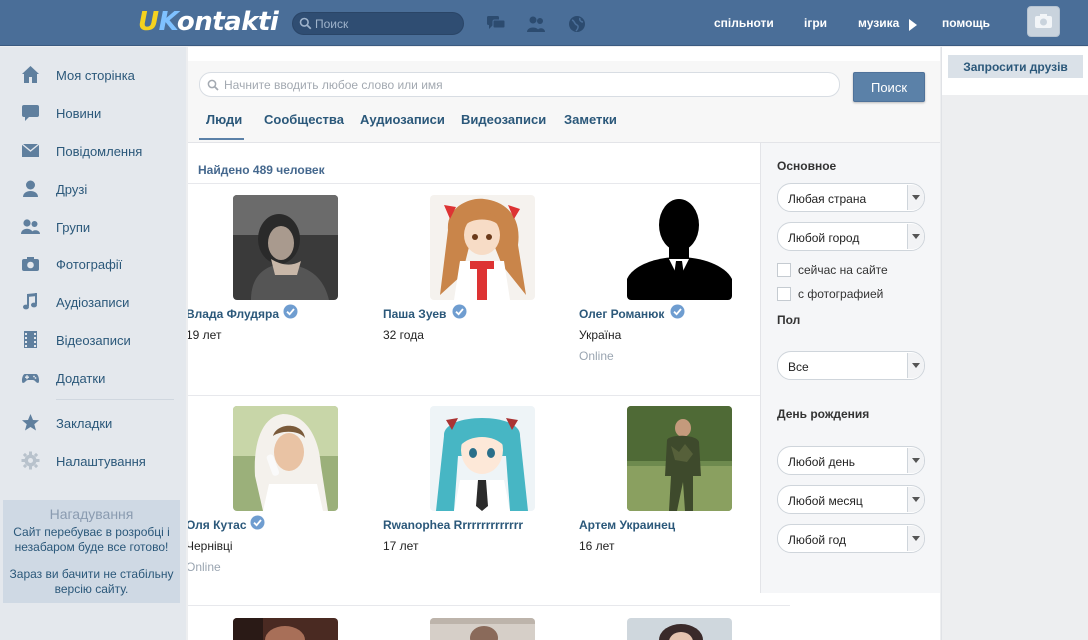 Image resolution: width=1088 pixels, height=640 pixels. I want to click on person-name: Оля Кутас, so click(217, 525).